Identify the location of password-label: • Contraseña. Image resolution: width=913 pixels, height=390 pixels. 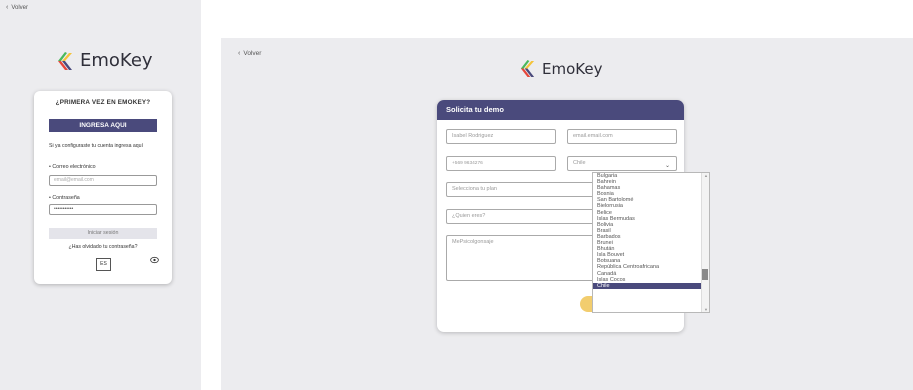
(64, 198).